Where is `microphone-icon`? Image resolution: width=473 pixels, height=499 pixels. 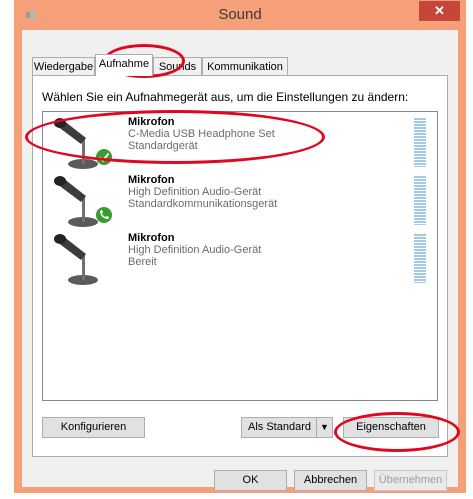 microphone-icon is located at coordinates (76, 259).